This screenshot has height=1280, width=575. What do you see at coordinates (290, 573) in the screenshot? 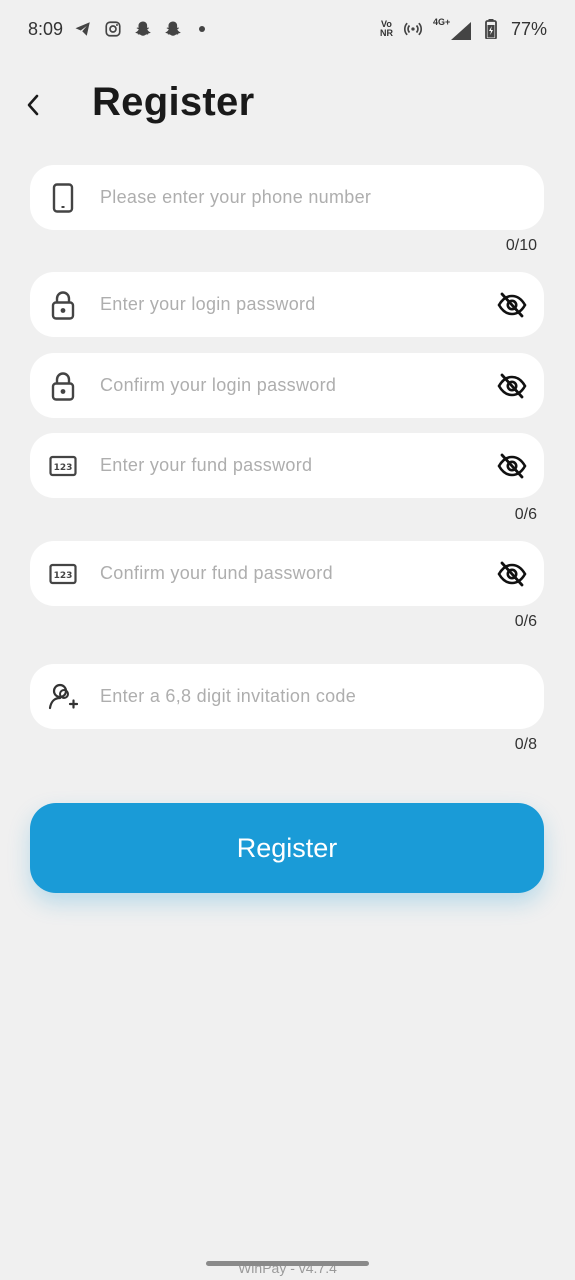
I see `confirm-fund-password-input` at bounding box center [290, 573].